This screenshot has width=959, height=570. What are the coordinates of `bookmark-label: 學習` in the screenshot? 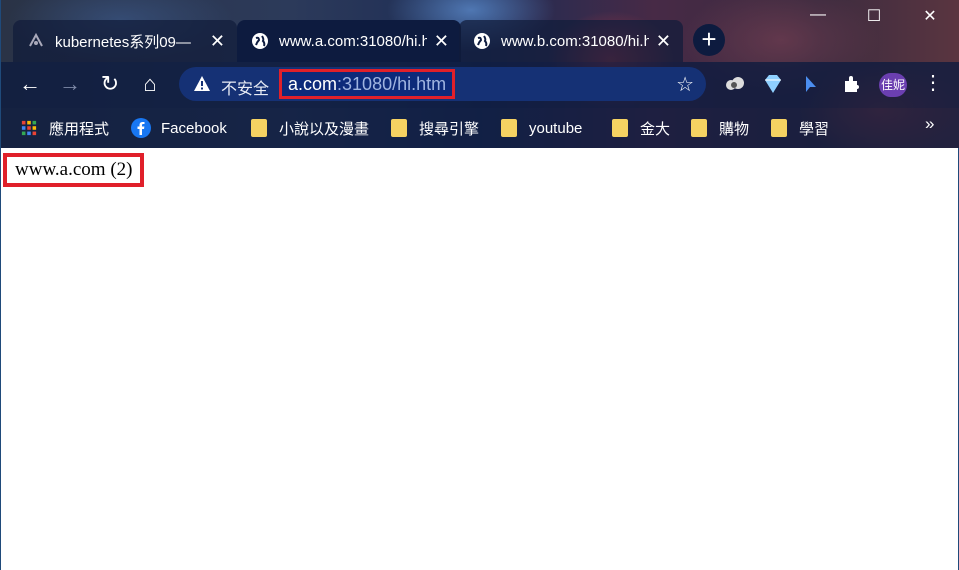 It's located at (814, 129).